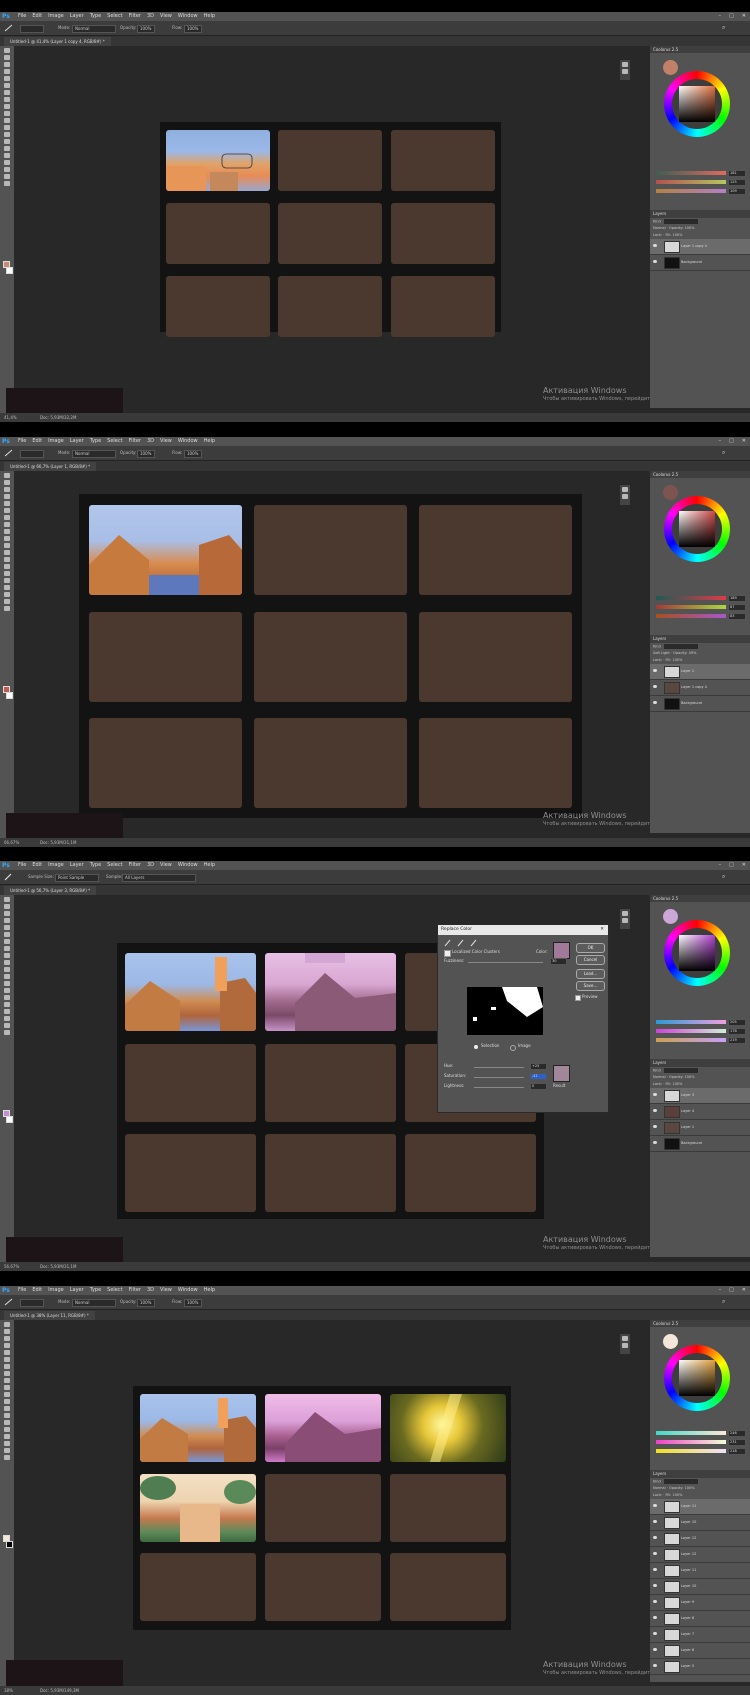  What do you see at coordinates (77, 865) in the screenshot?
I see `menu-layer: Layer` at bounding box center [77, 865].